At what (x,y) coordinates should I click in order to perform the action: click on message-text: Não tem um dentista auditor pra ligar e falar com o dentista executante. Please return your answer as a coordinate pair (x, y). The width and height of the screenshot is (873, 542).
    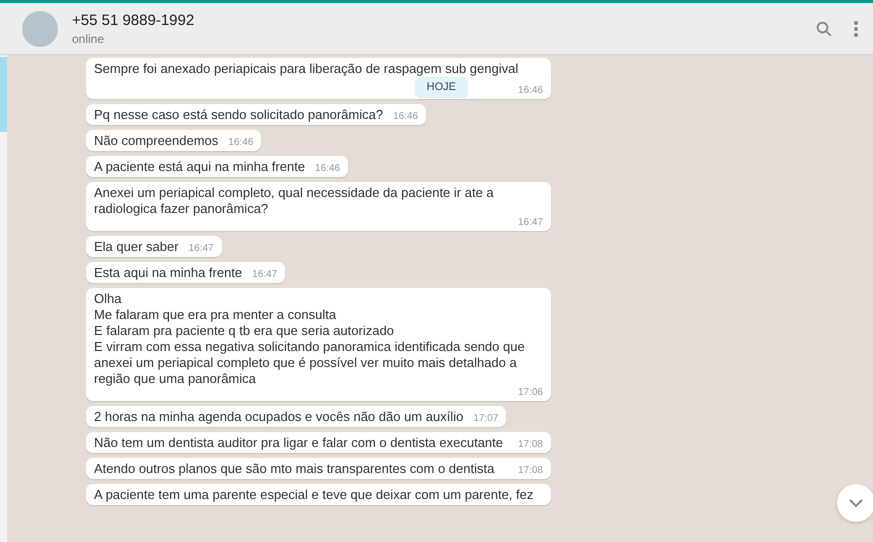
    Looking at the image, I should click on (298, 443).